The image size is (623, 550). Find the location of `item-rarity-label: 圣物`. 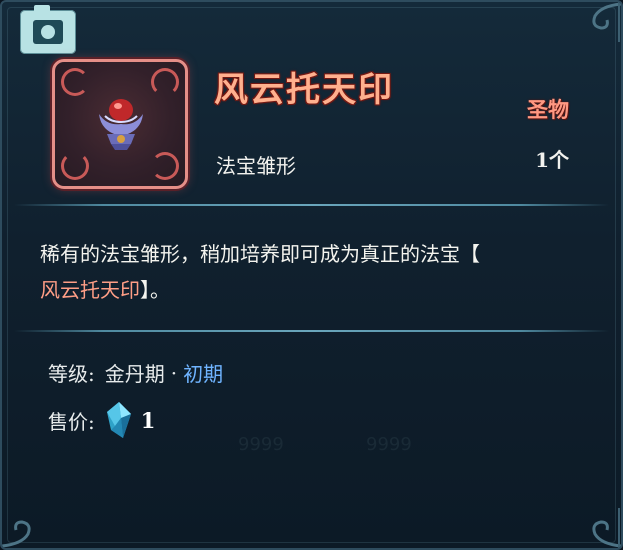

item-rarity-label: 圣物 is located at coordinates (548, 109).